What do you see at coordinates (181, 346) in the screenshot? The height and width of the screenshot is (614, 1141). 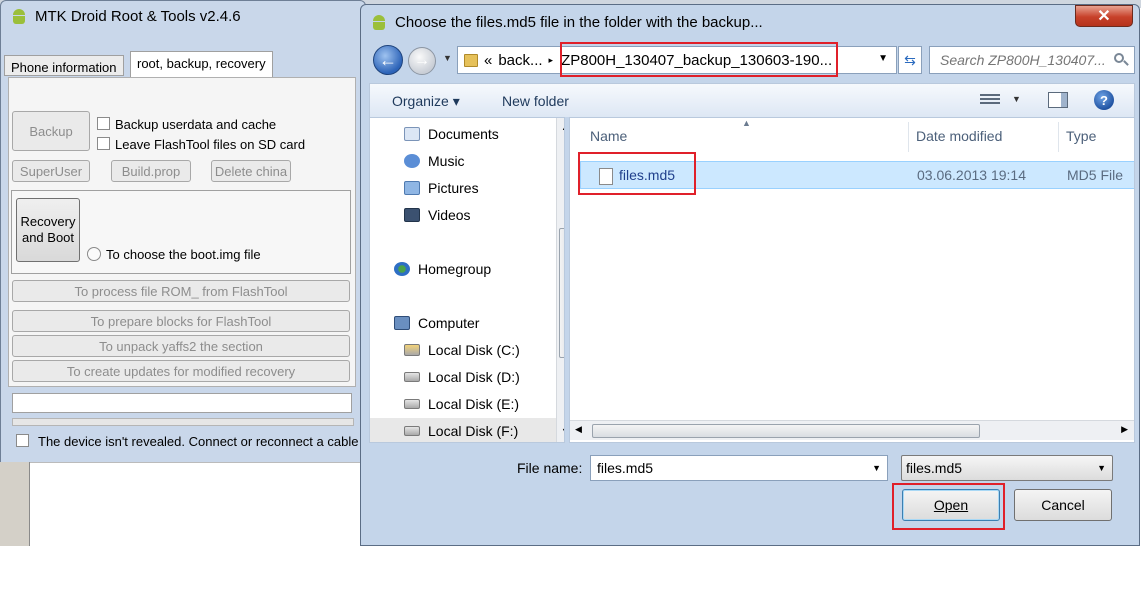 I see `unpack-yaffs-button: To unpack yaffs2 the section` at bounding box center [181, 346].